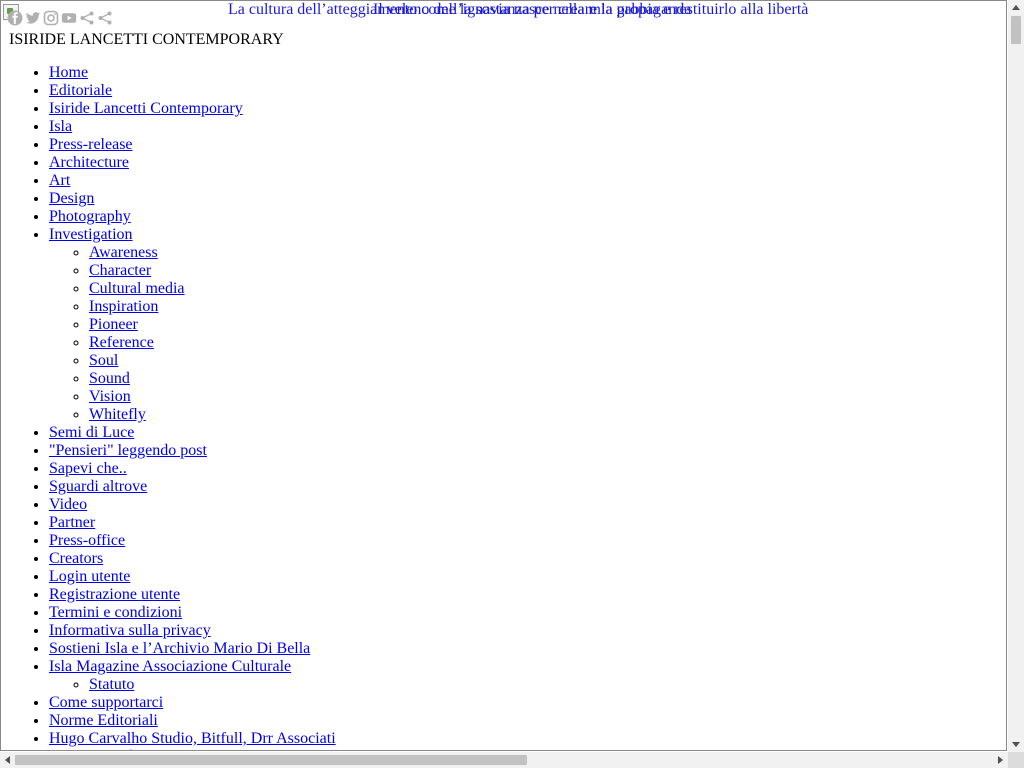 This screenshot has width=1024, height=768. I want to click on menu-link: Sapevi che.., so click(88, 468).